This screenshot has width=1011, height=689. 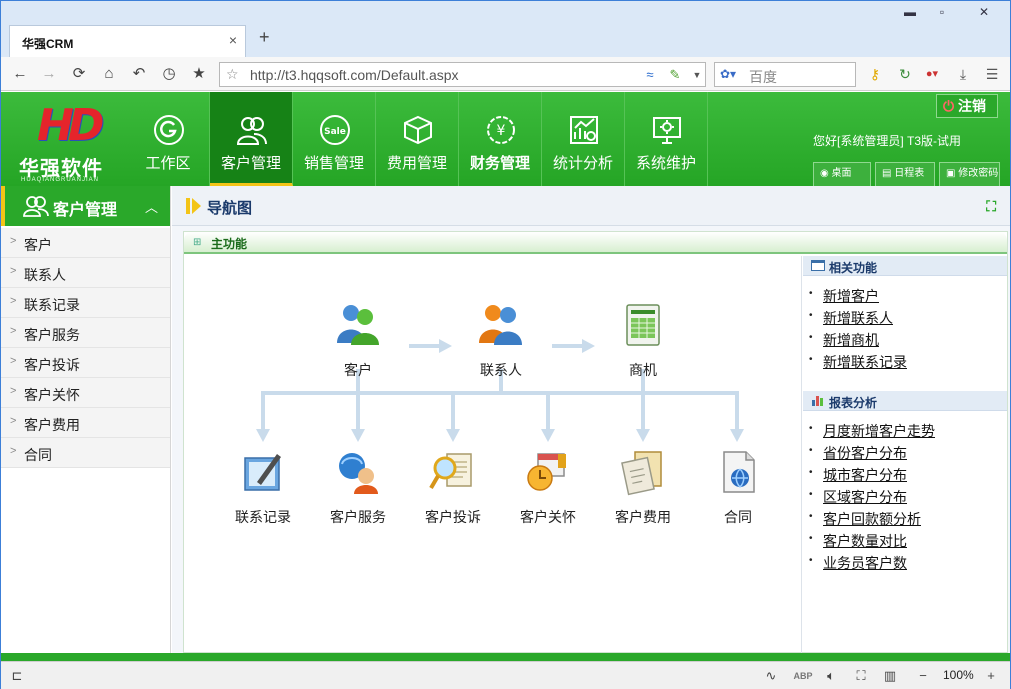 What do you see at coordinates (354, 75) in the screenshot?
I see `url-text: http://t3.hqqsoft.com/Default.aspx` at bounding box center [354, 75].